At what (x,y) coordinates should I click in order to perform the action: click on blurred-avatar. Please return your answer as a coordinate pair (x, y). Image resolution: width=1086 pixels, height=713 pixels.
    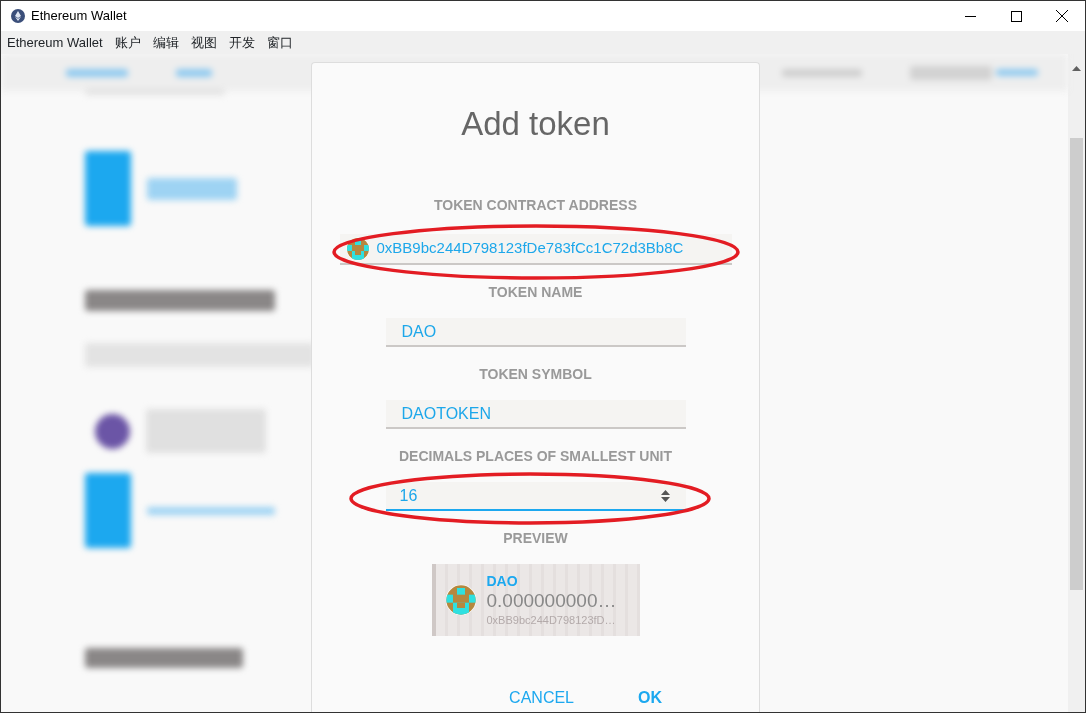
    Looking at the image, I should click on (112, 431).